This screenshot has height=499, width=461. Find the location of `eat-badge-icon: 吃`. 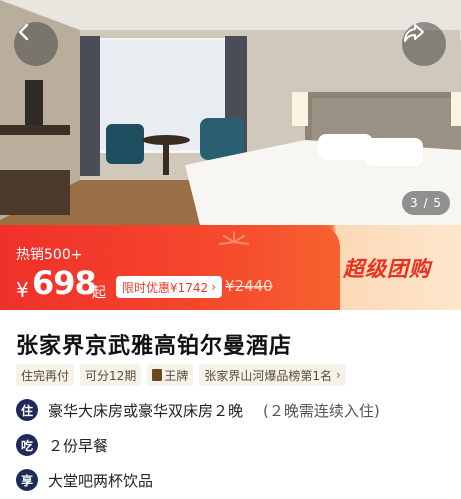

eat-badge-icon: 吃 is located at coordinates (27, 445).